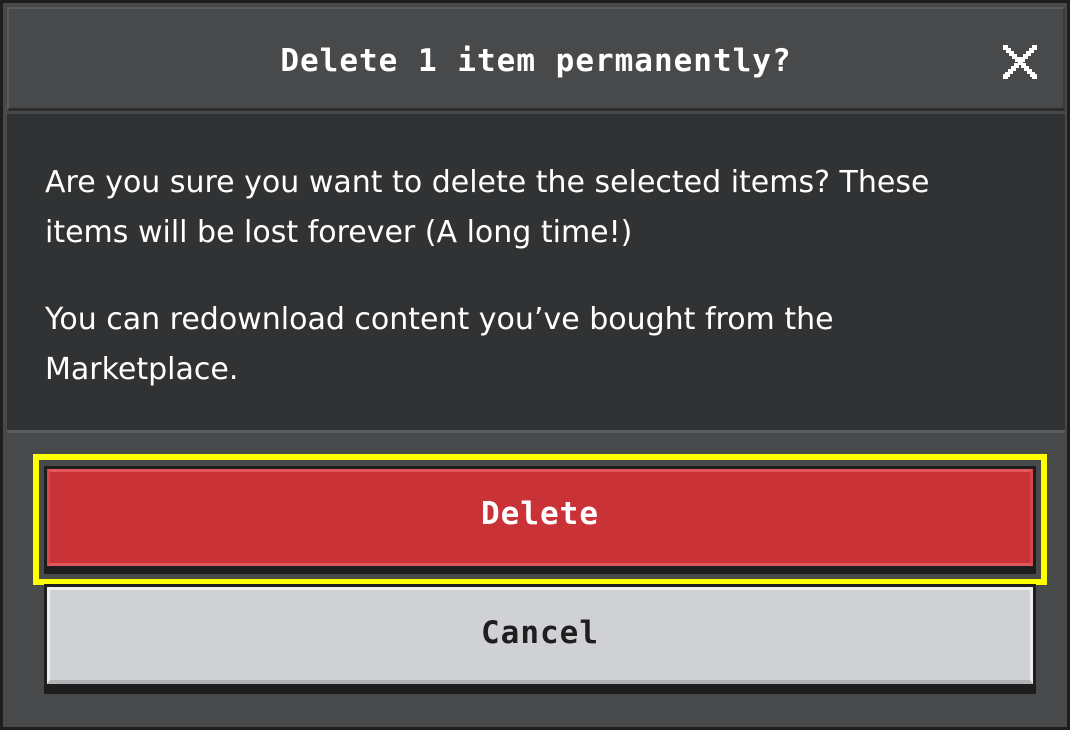 The image size is (1070, 730). I want to click on cancel-button: Cancel, so click(540, 639).